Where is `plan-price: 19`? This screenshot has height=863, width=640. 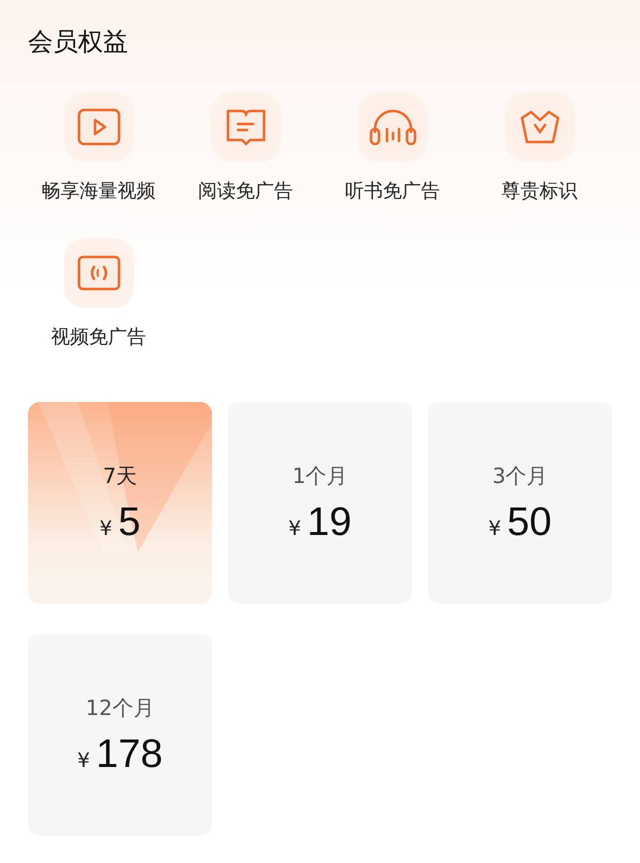
plan-price: 19 is located at coordinates (329, 522).